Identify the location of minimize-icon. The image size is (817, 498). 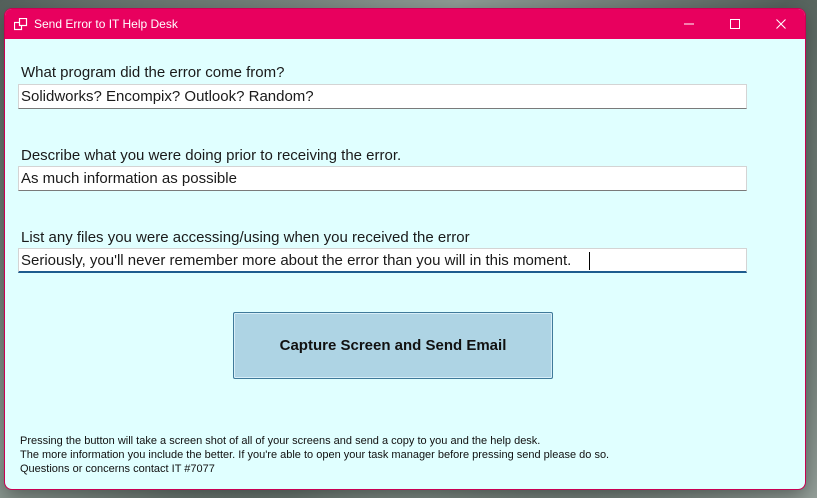
(689, 24).